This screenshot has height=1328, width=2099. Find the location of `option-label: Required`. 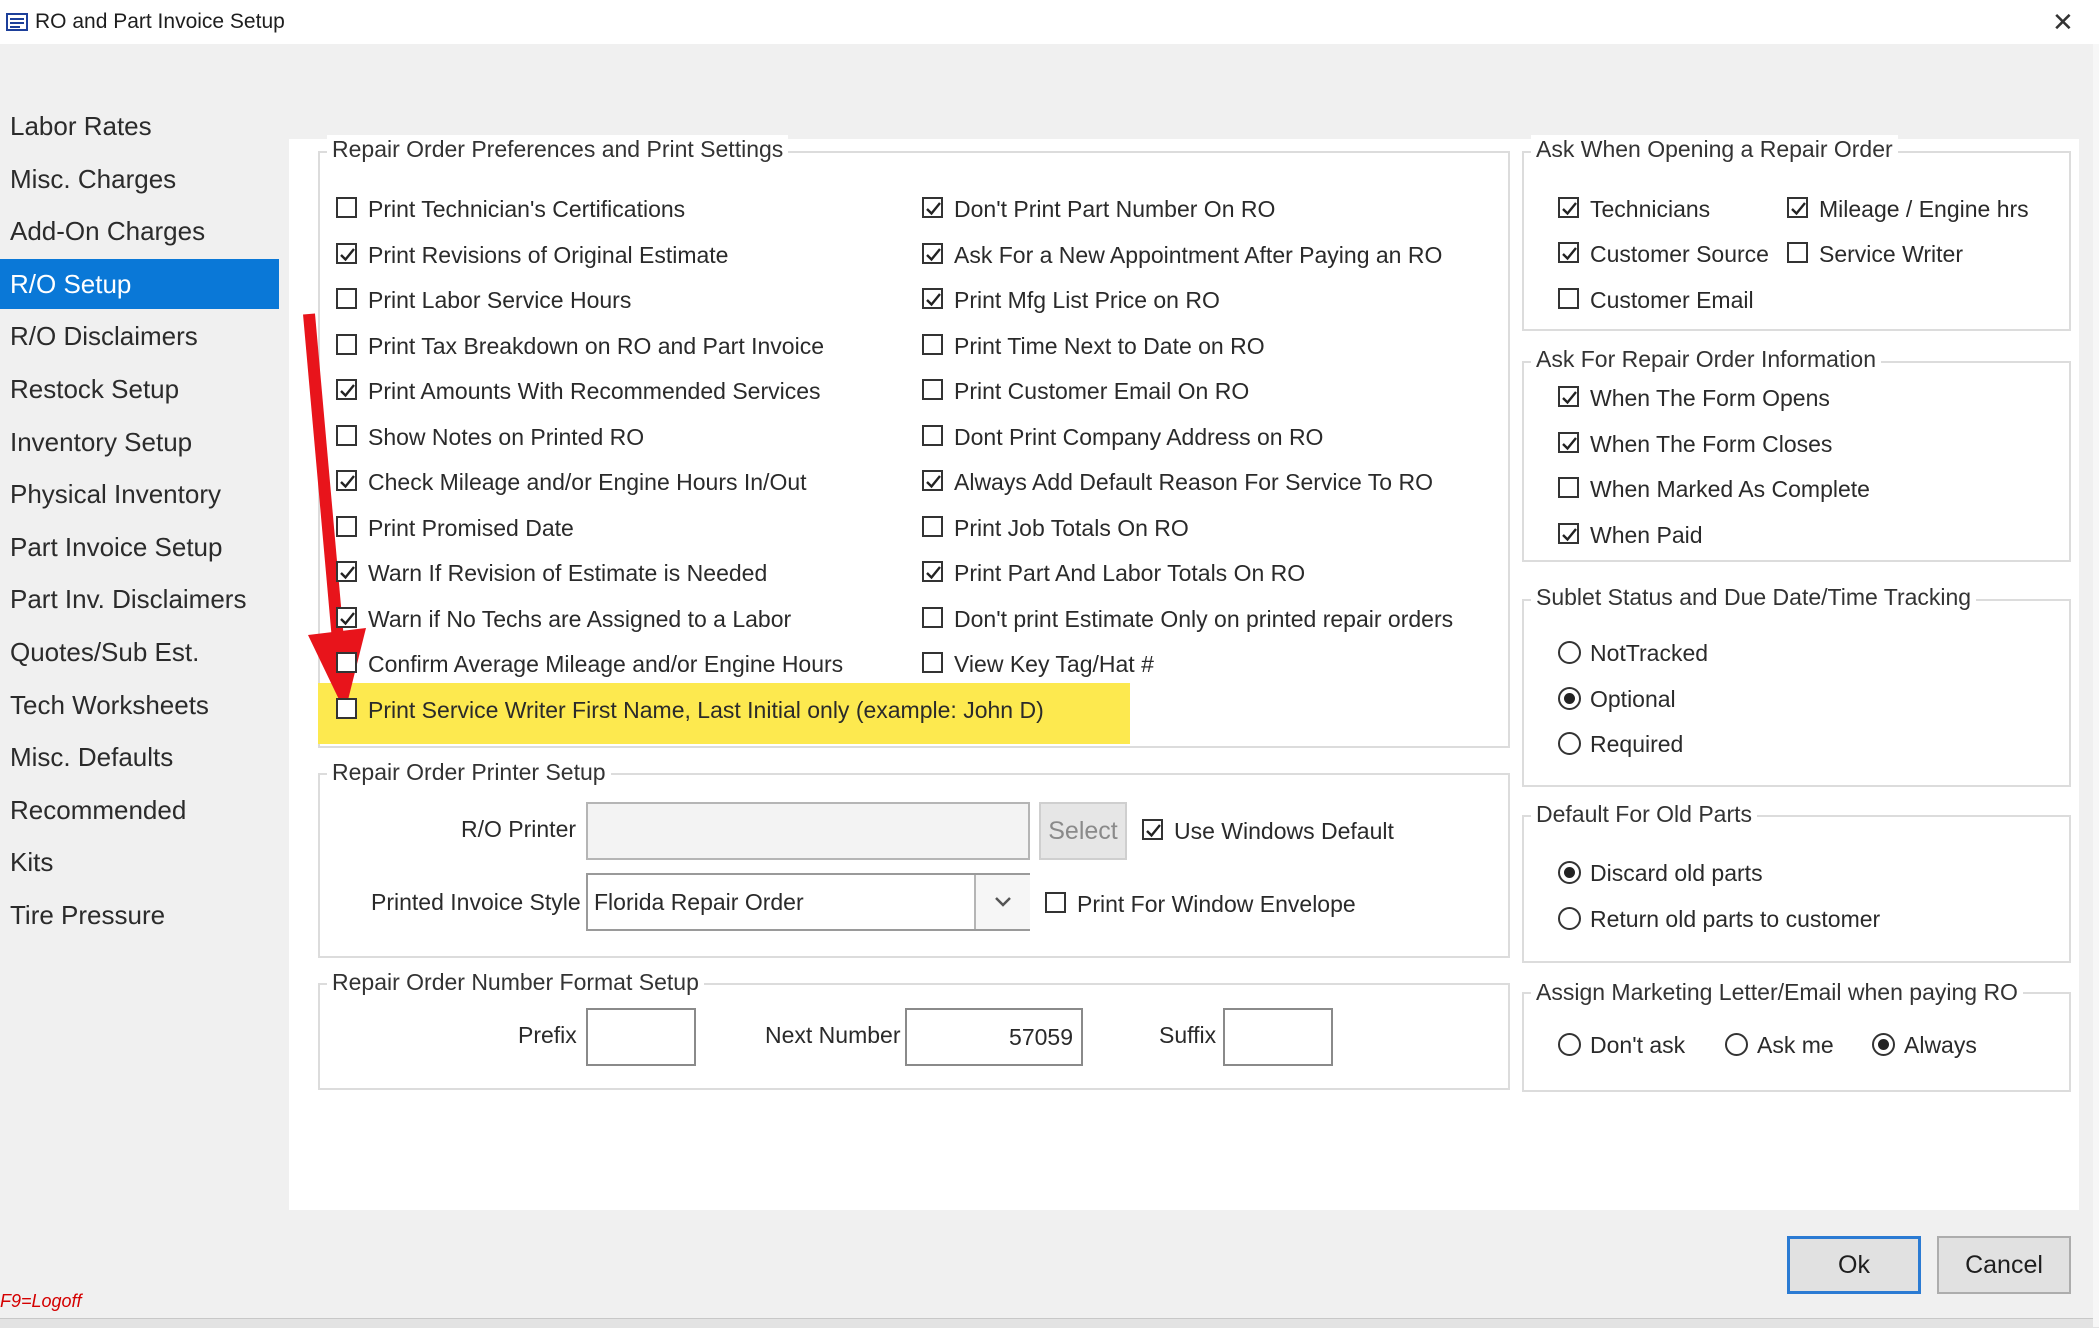

option-label: Required is located at coordinates (1637, 744).